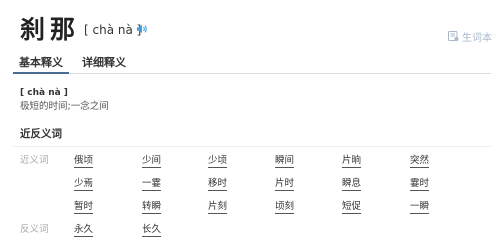 Image resolution: width=499 pixels, height=248 pixels. What do you see at coordinates (218, 161) in the screenshot?
I see `synonym-link: 少顷` at bounding box center [218, 161].